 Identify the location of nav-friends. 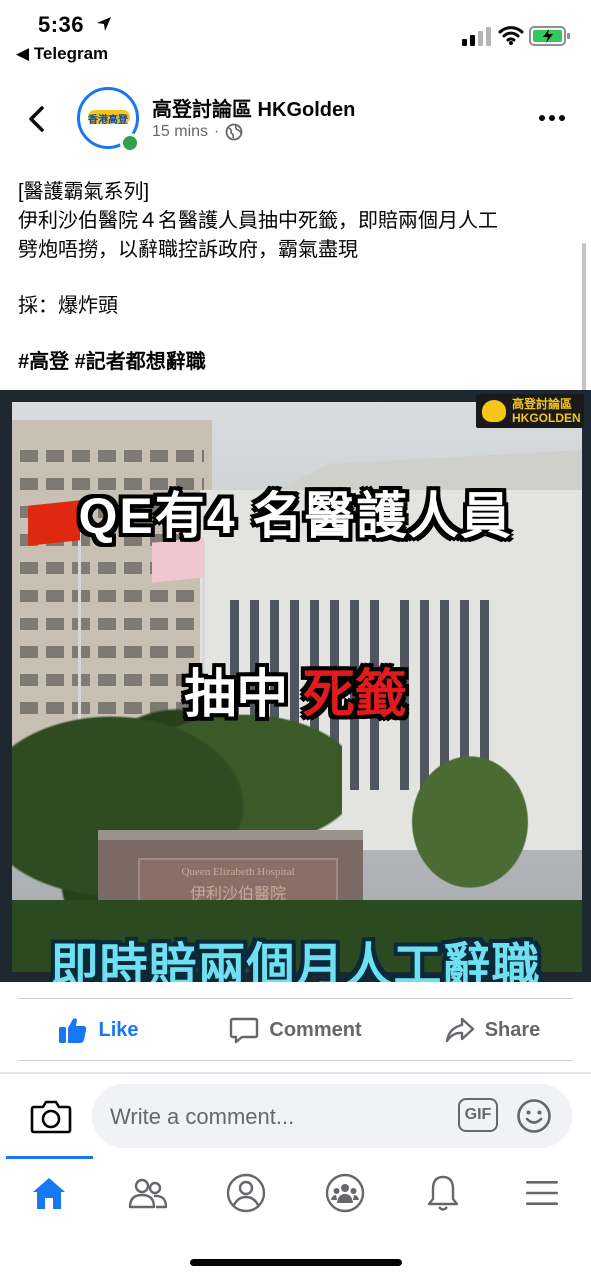
(148, 1193).